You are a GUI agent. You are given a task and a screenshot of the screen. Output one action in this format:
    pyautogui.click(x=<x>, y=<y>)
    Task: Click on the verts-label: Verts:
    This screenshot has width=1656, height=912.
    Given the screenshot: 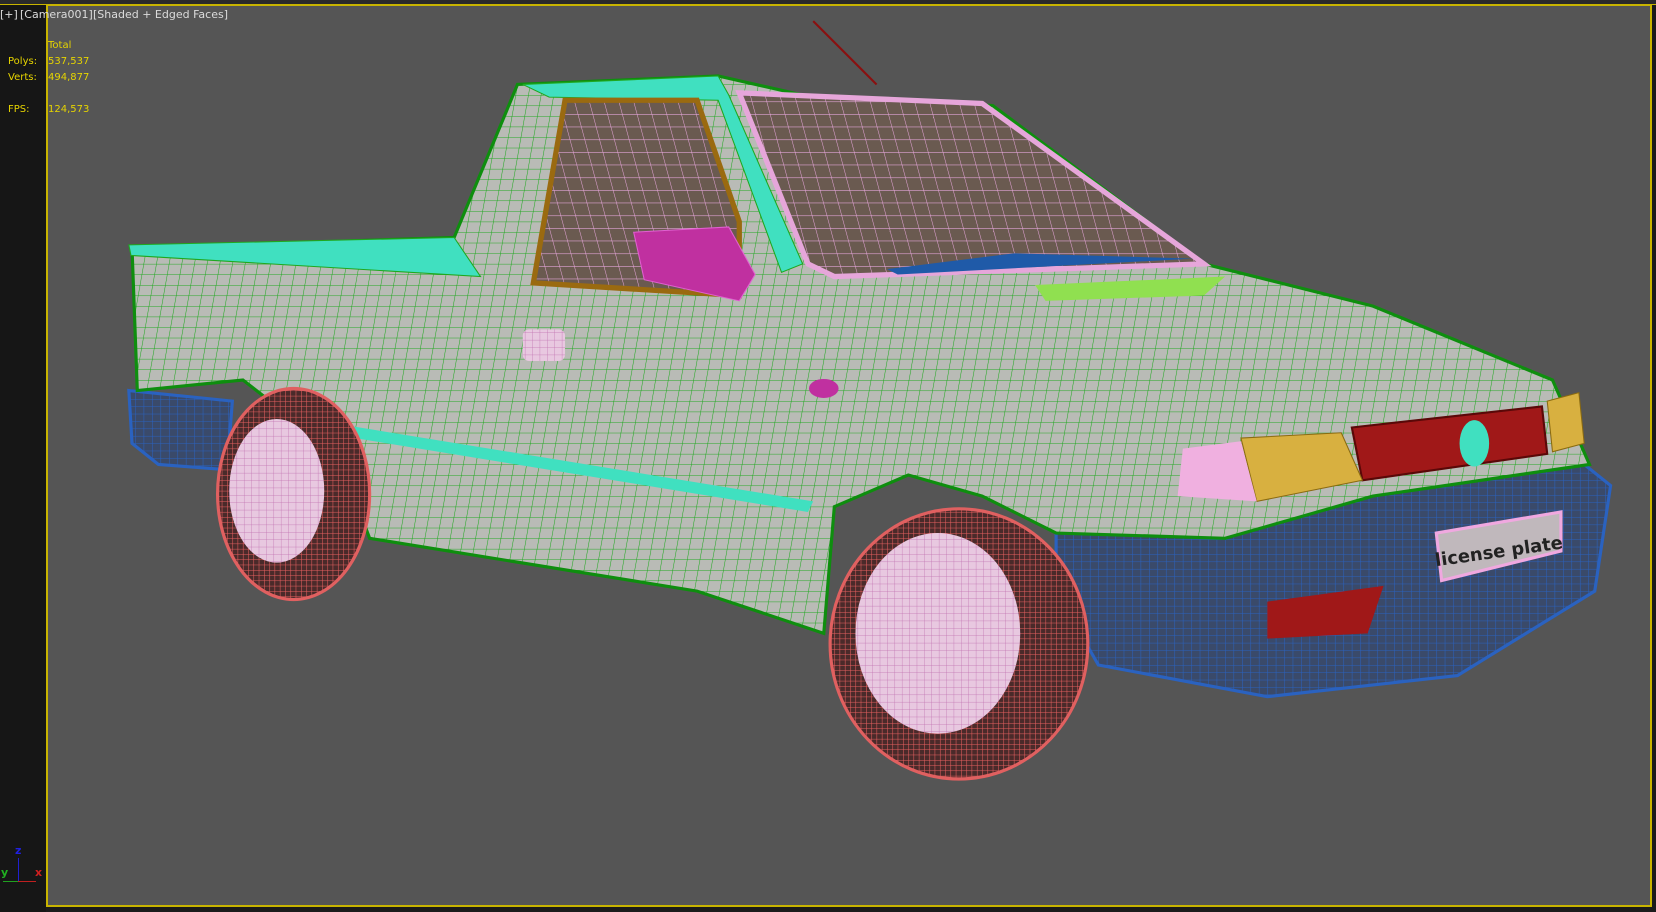 What is the action you would take?
    pyautogui.click(x=22, y=77)
    